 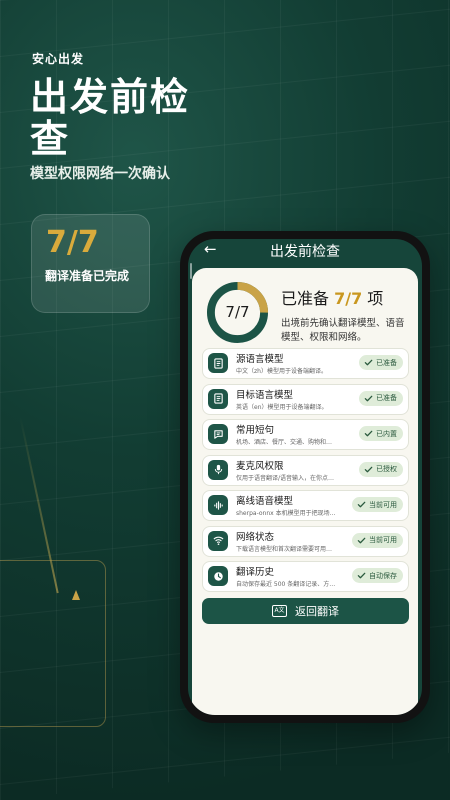 What do you see at coordinates (218, 505) in the screenshot?
I see `waveform-icon` at bounding box center [218, 505].